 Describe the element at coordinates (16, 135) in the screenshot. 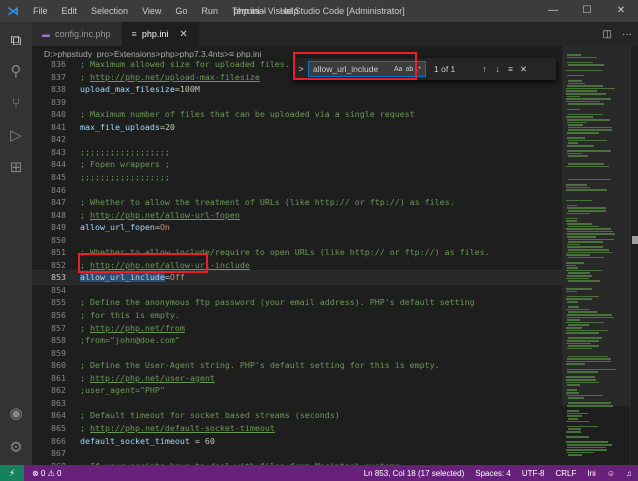

I see `run-debug-icon: ▷` at that location.